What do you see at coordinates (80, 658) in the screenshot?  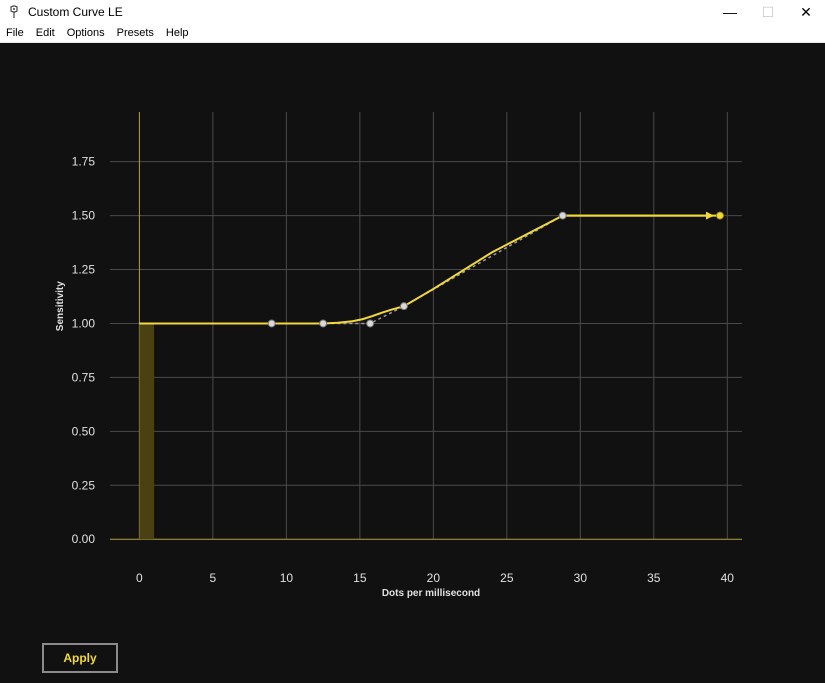 I see `apply-button: Apply` at bounding box center [80, 658].